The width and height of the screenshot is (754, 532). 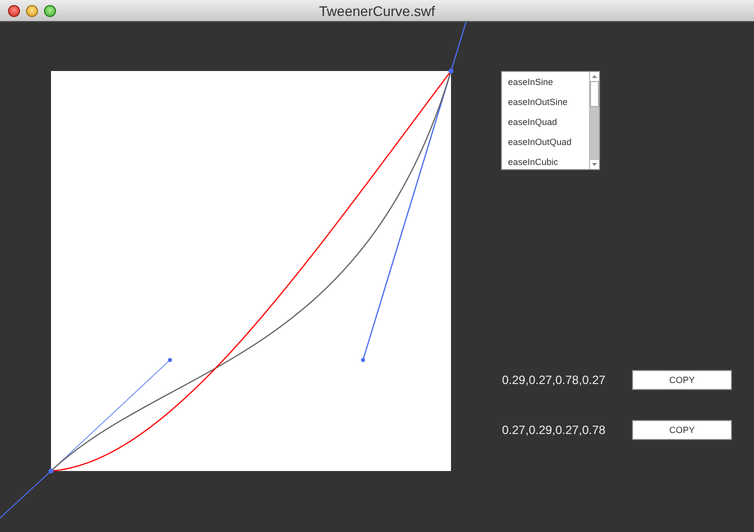 What do you see at coordinates (377, 10) in the screenshot?
I see `window-title: TweenerCurve.swf` at bounding box center [377, 10].